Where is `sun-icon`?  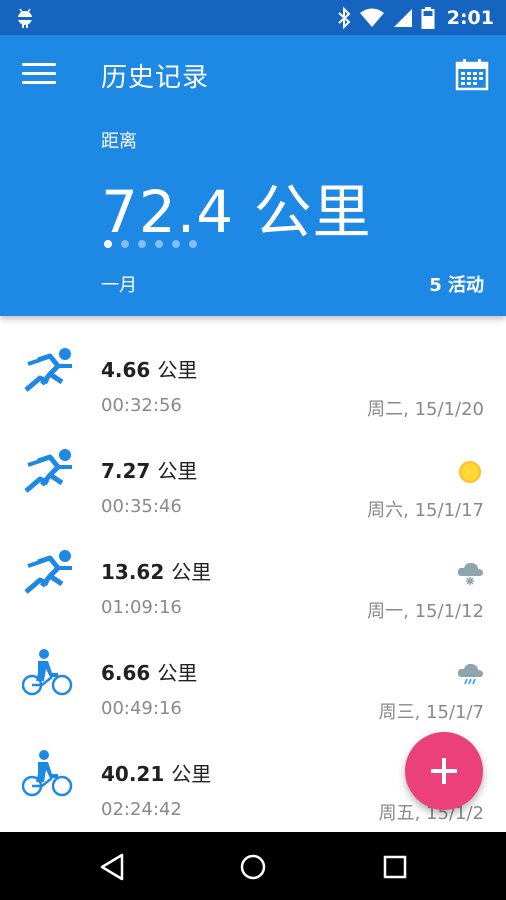
sun-icon is located at coordinates (470, 472).